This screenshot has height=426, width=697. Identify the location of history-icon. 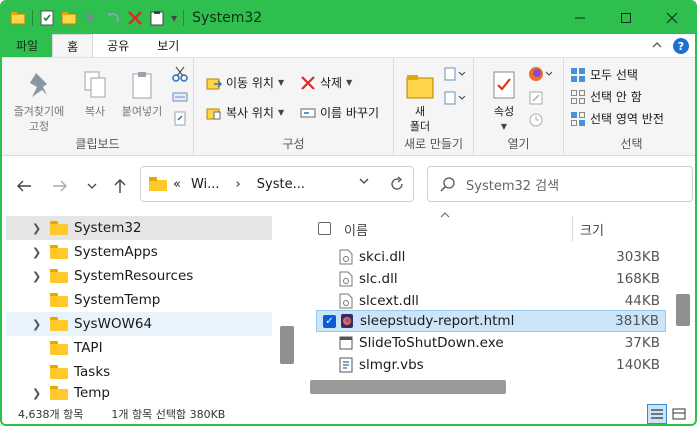
(536, 121).